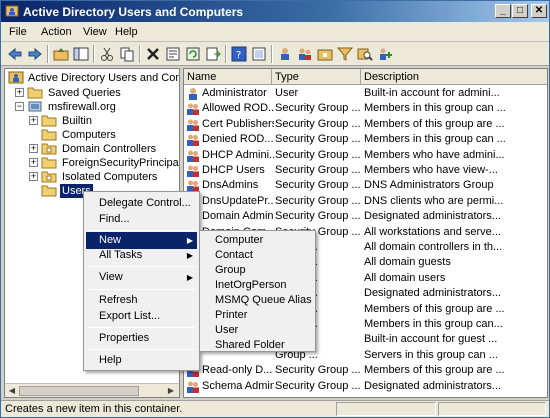 This screenshot has height=418, width=550. What do you see at coordinates (49, 135) in the screenshot?
I see `folder-icon` at bounding box center [49, 135].